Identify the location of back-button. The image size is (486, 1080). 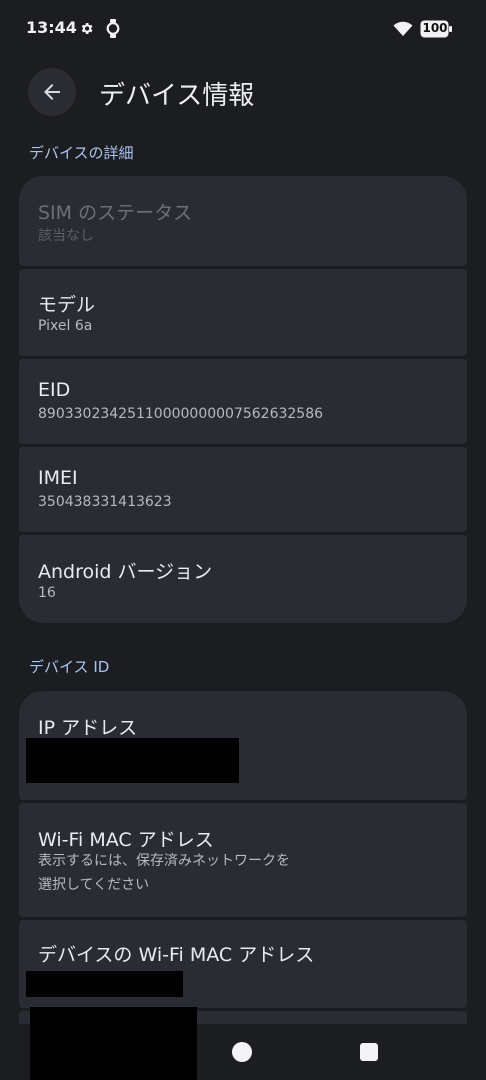
(52, 92).